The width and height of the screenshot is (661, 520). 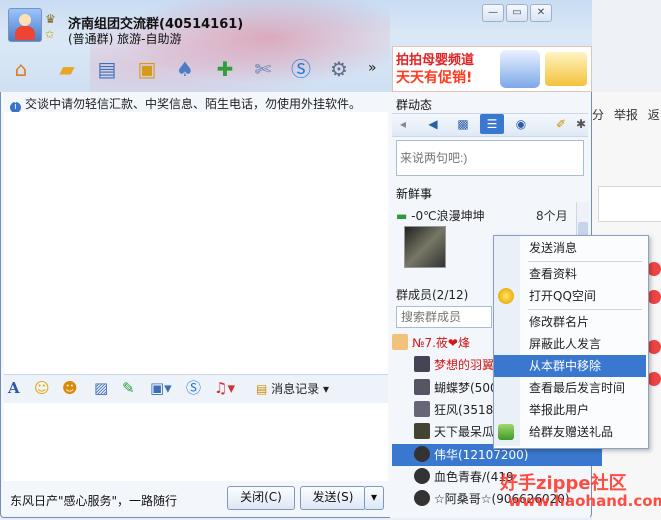 What do you see at coordinates (570, 432) in the screenshot?
I see `menu-item-send-gift: 给群友赠送礼品` at bounding box center [570, 432].